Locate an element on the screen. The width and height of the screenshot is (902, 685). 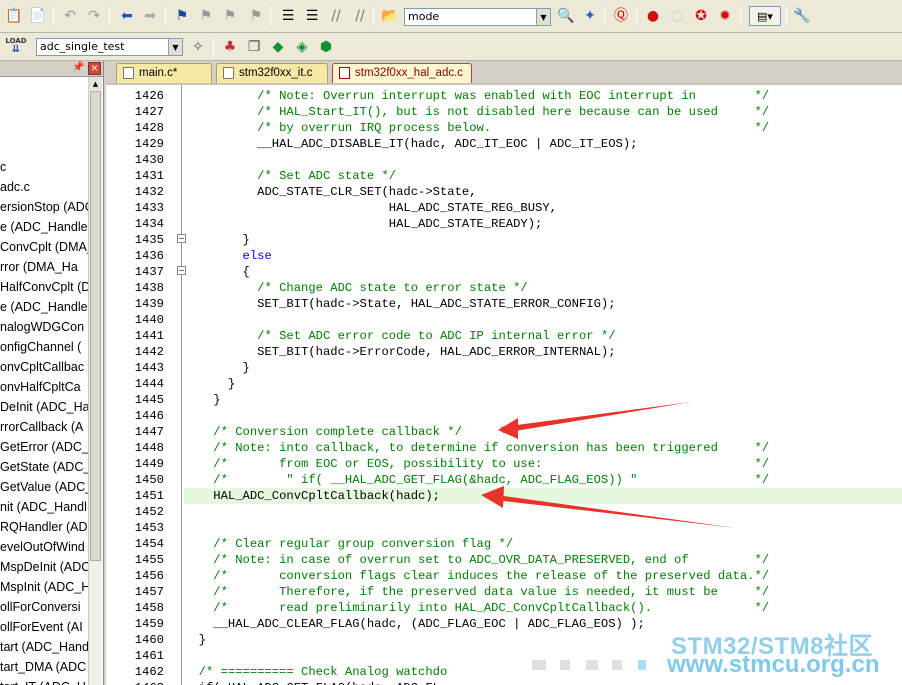
function-list-item: GetState (ADC_l is located at coordinates (44, 467).